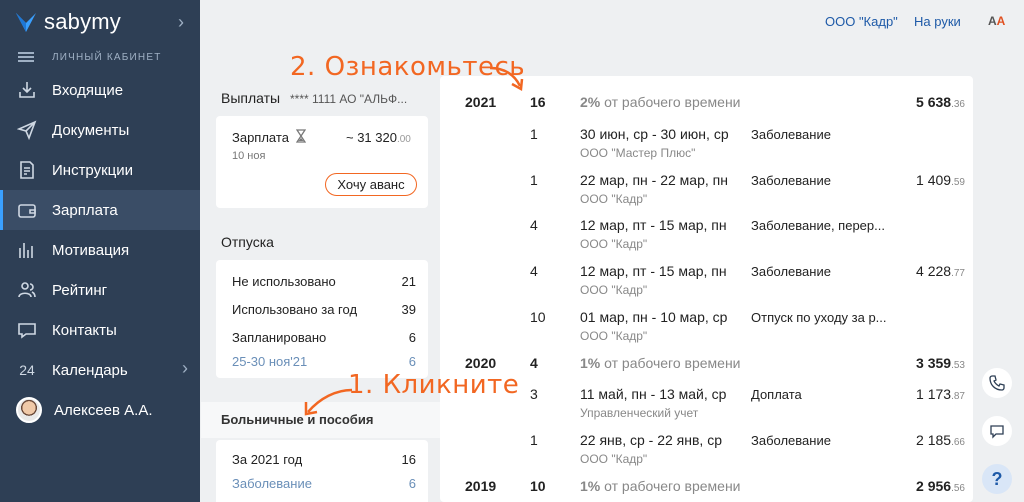 This screenshot has width=1024, height=502. What do you see at coordinates (639, 413) in the screenshot?
I see `organization: Управленческий учет` at bounding box center [639, 413].